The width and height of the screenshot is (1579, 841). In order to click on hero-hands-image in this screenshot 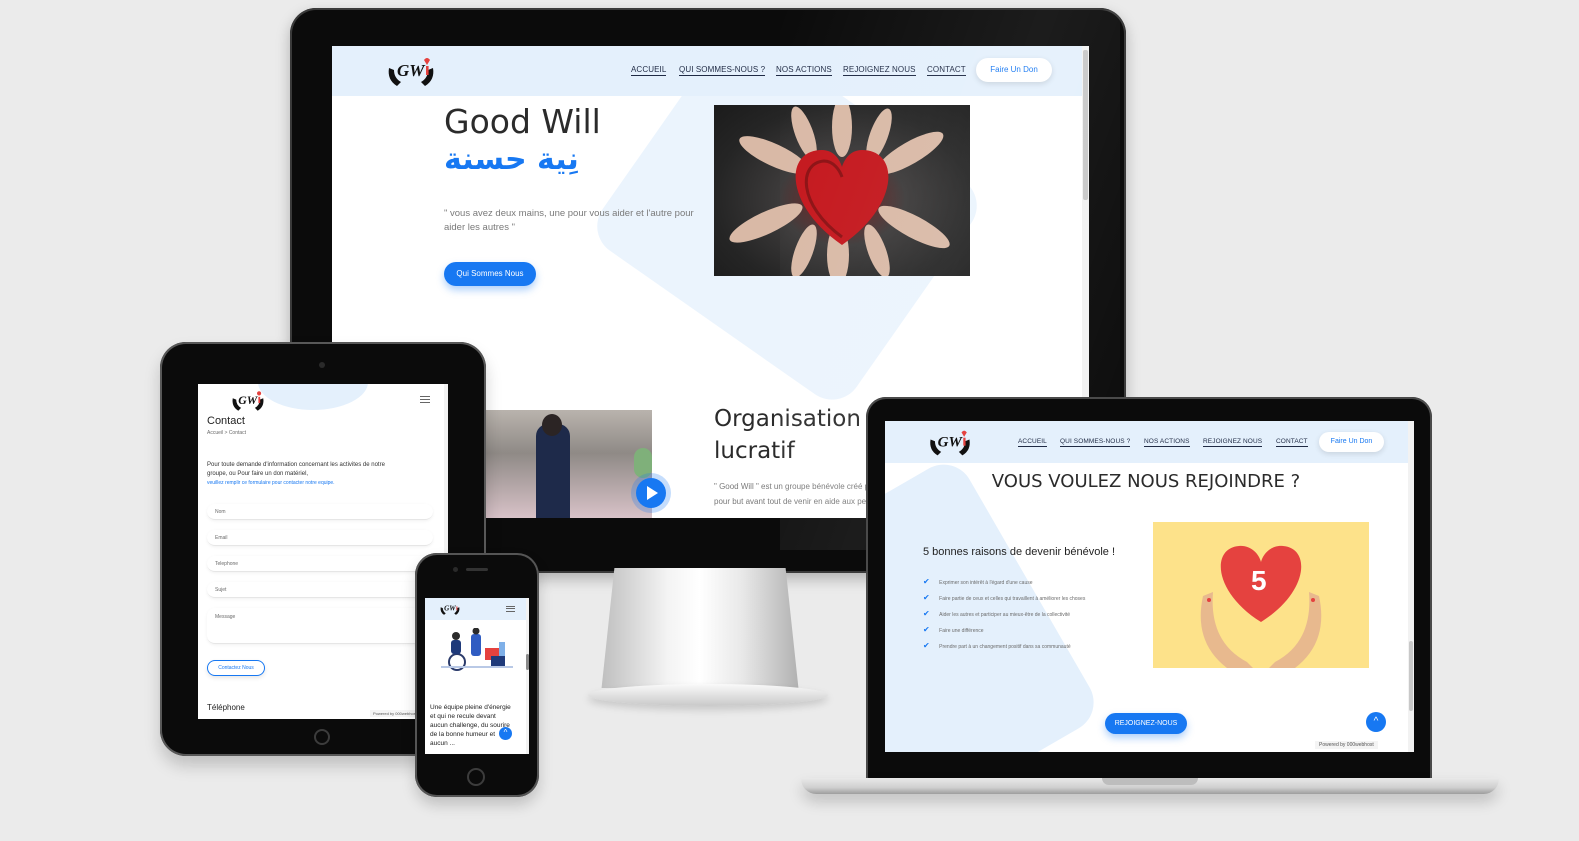, I will do `click(842, 190)`.